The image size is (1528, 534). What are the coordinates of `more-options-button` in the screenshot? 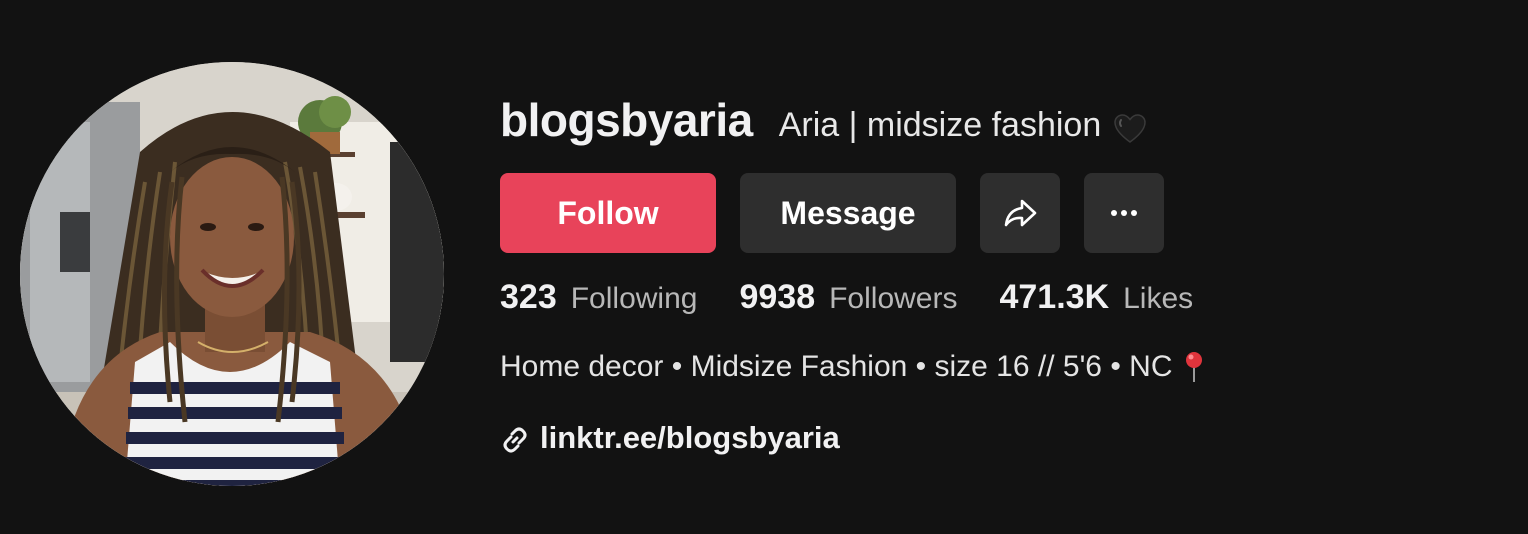 It's located at (1124, 213).